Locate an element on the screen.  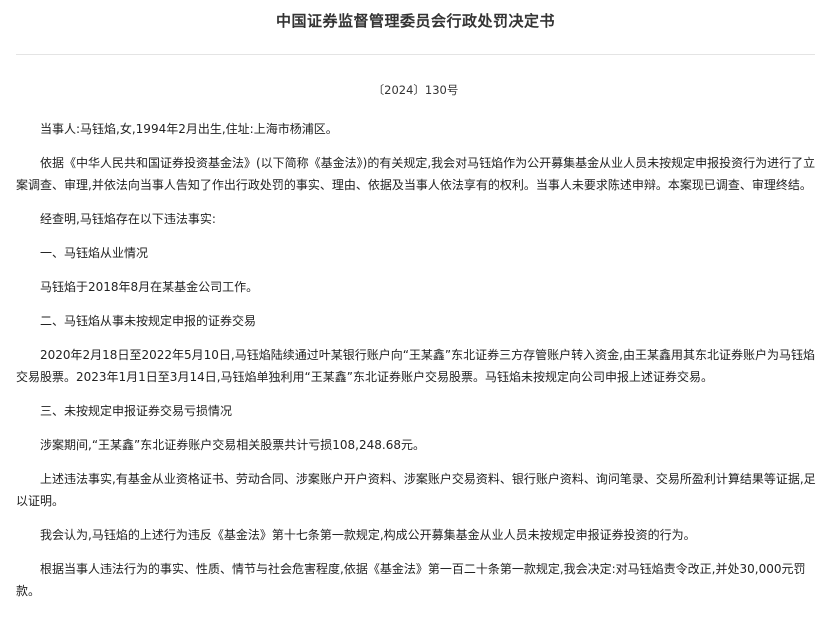
paragraph-loss: 涉案期间,“王某鑫”东北证券账户交易相关股票共计亏损108,248.68元。 is located at coordinates (232, 445).